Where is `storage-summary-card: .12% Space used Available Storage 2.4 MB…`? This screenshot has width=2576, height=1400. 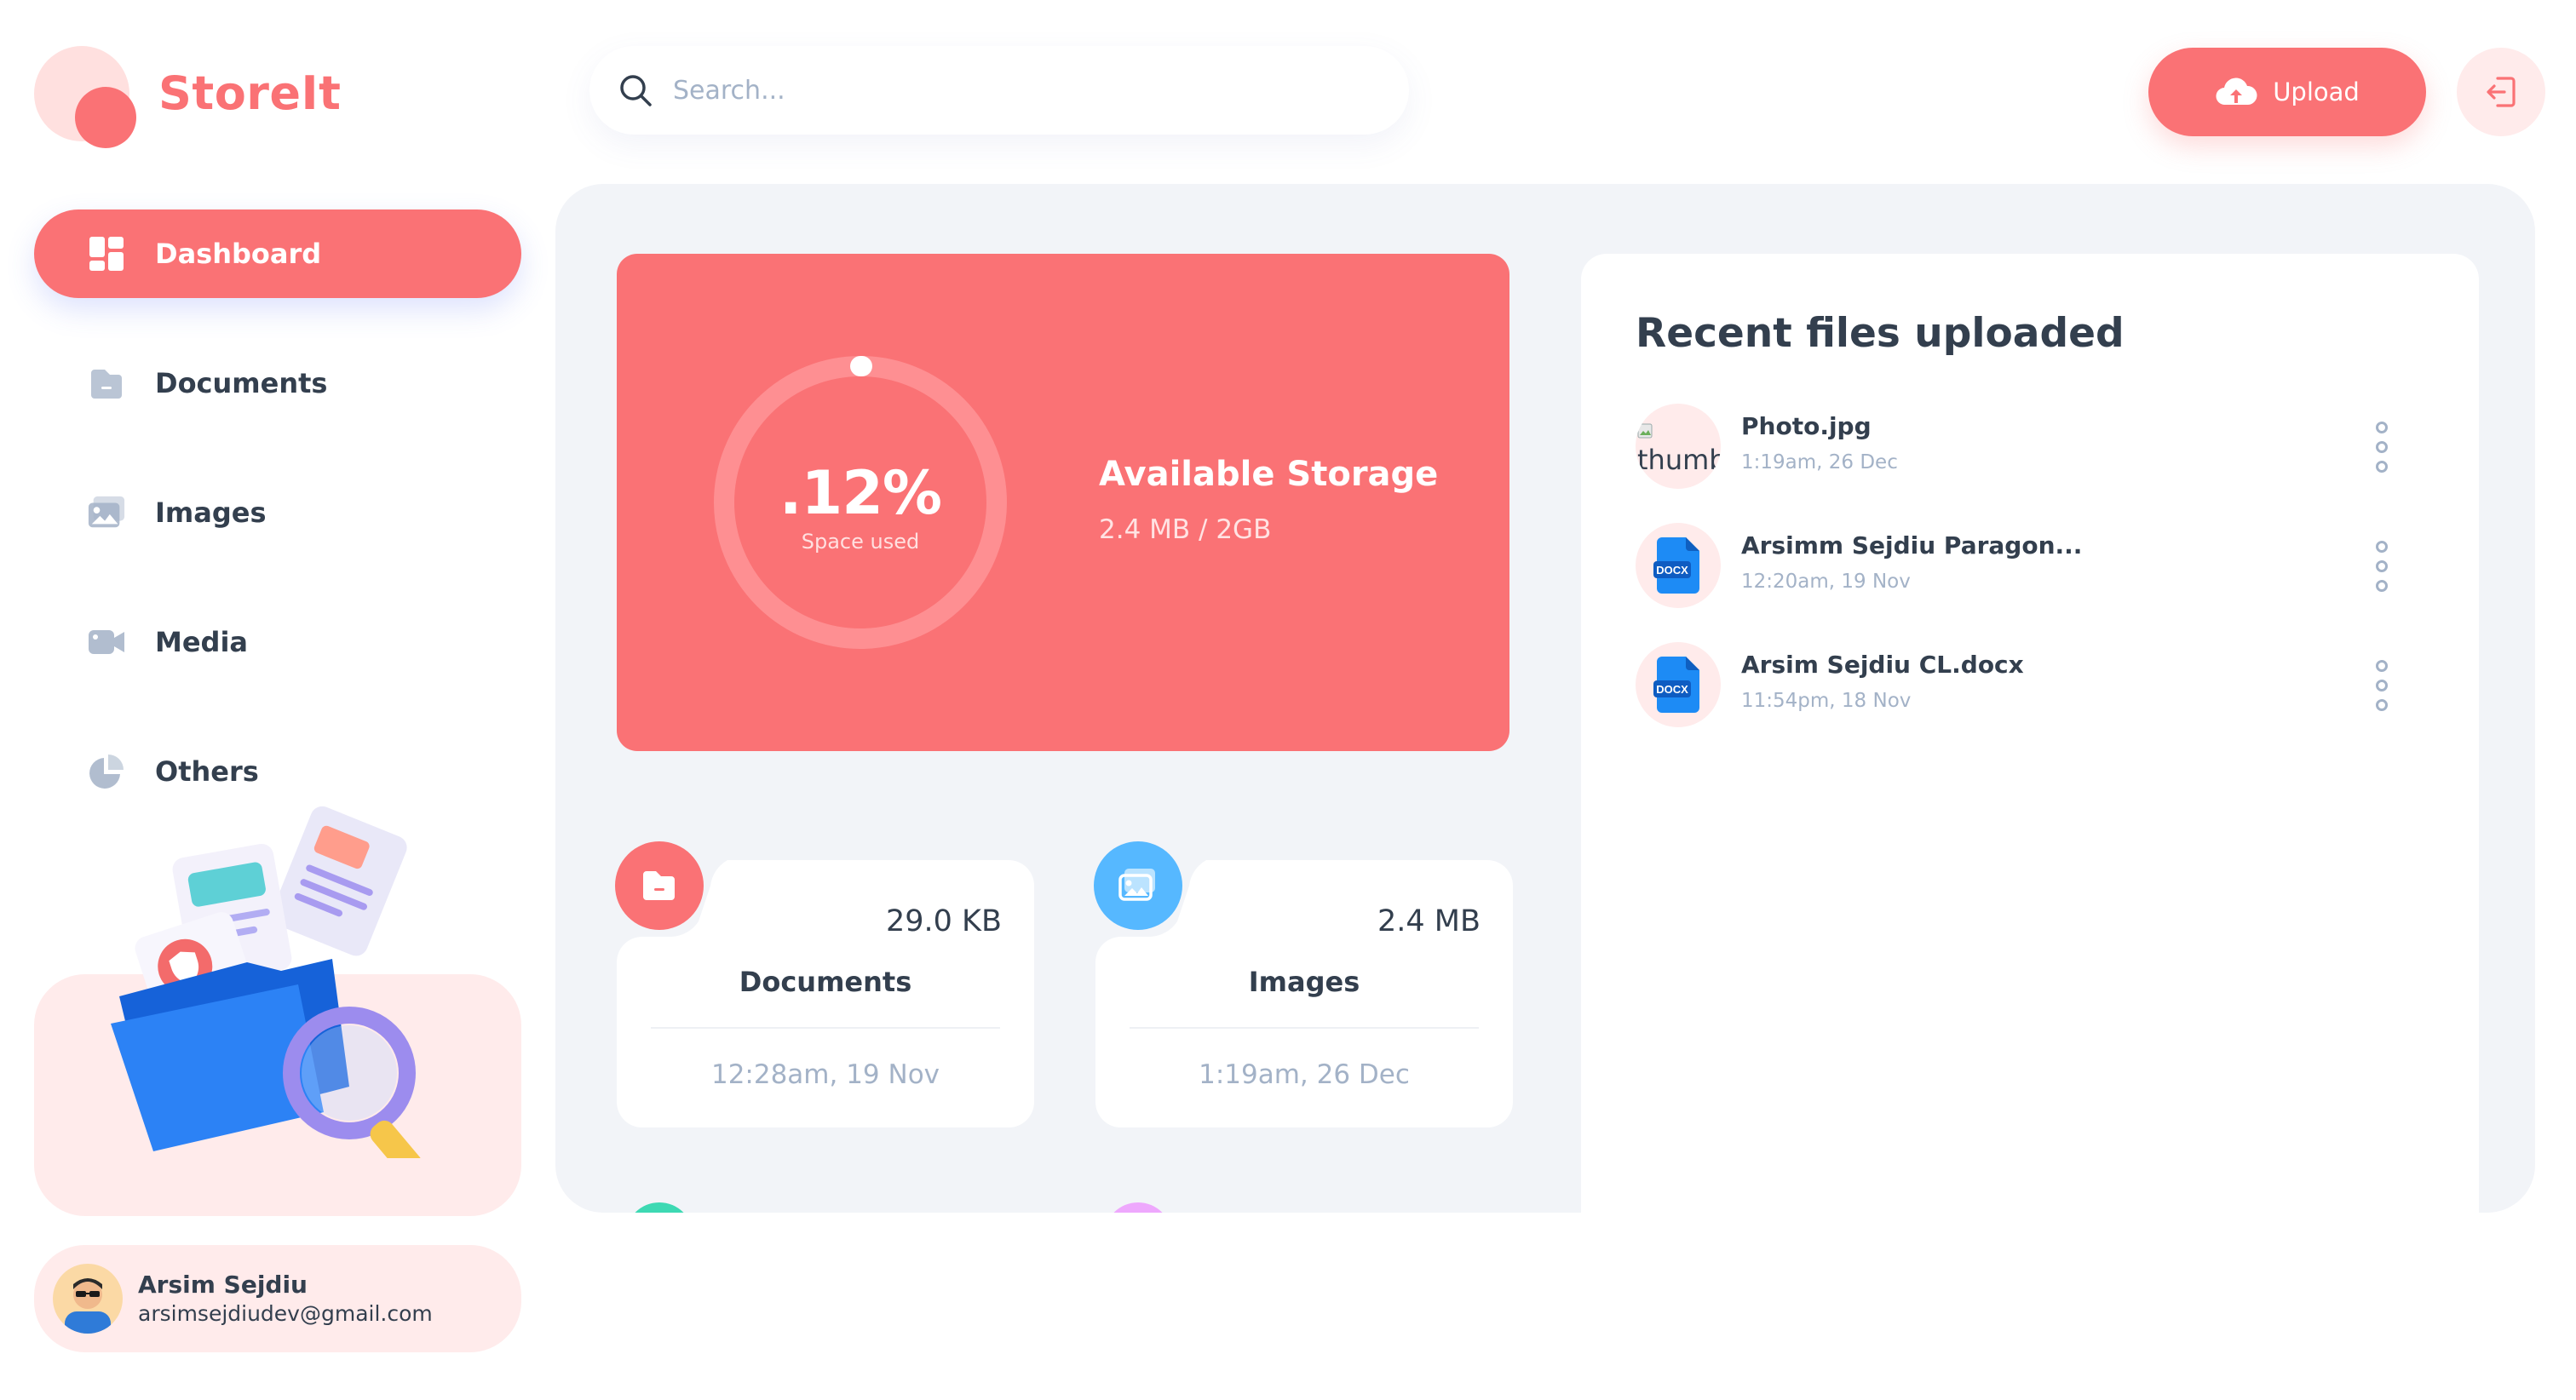 storage-summary-card: .12% Space used Available Storage 2.4 MB… is located at coordinates (1063, 502).